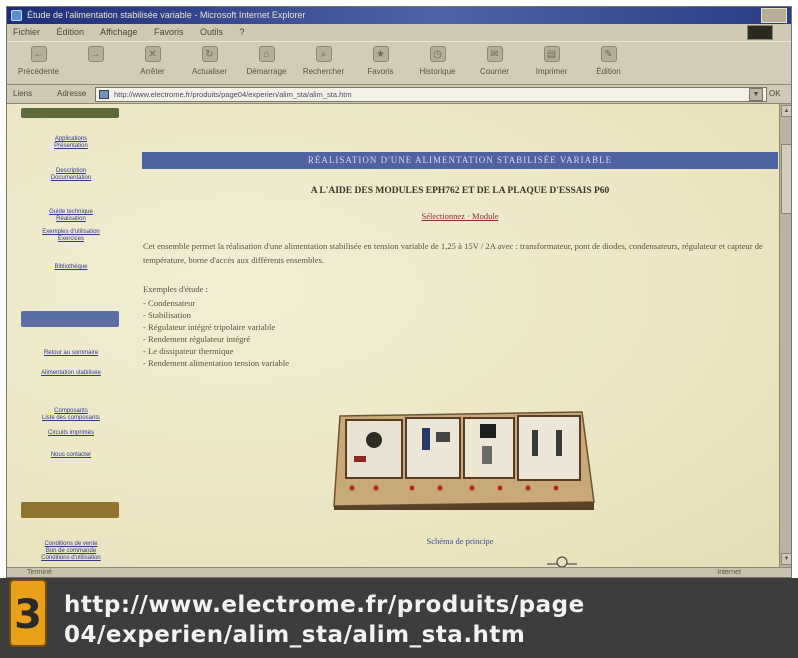  I want to click on schematic-symbol, so click(562, 561).